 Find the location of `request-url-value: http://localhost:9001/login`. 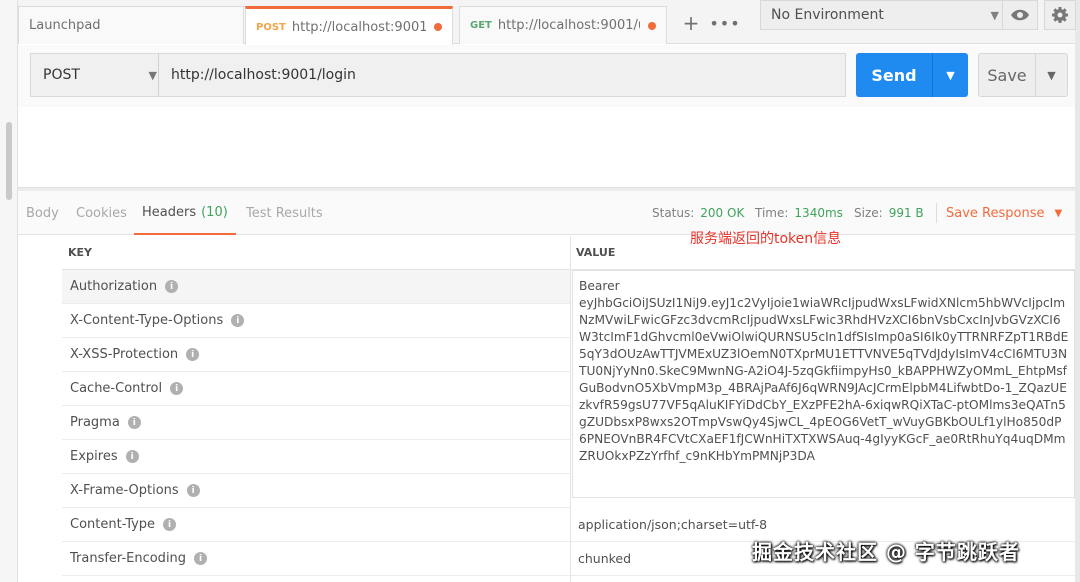

request-url-value: http://localhost:9001/login is located at coordinates (263, 75).